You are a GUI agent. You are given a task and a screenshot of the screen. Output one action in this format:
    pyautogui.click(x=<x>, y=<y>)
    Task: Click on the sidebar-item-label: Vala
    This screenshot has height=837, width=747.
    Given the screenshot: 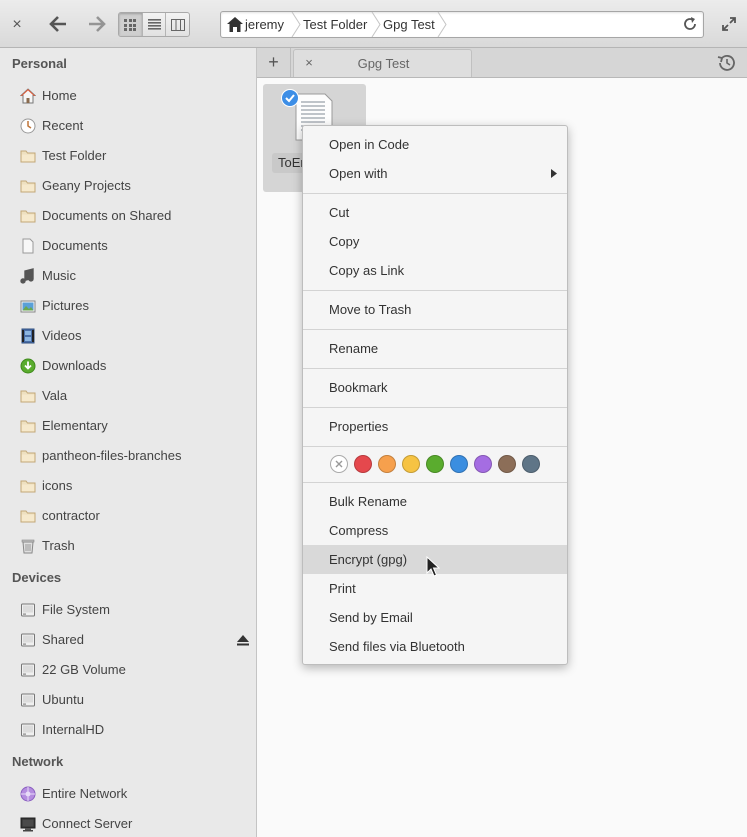 What is the action you would take?
    pyautogui.click(x=55, y=395)
    